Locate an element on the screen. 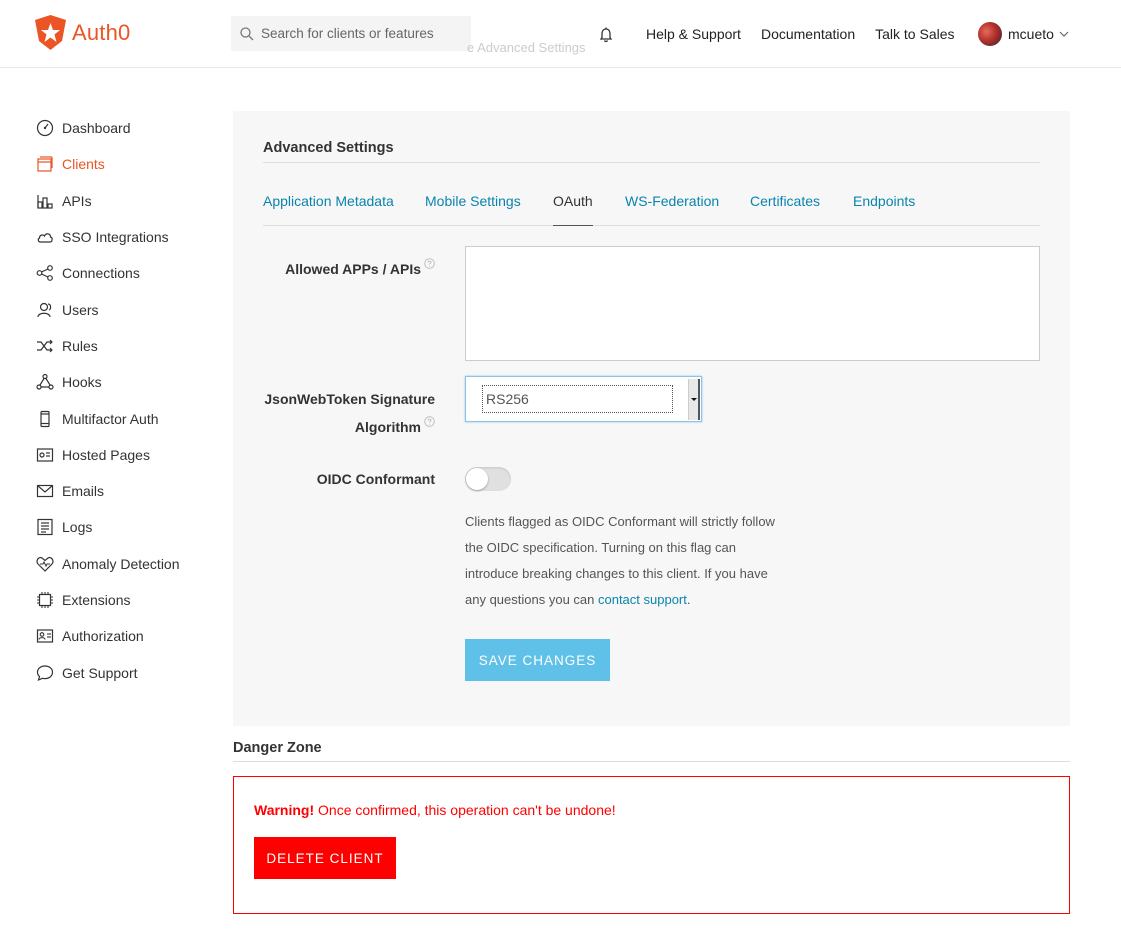  bell-icon is located at coordinates (606, 35).